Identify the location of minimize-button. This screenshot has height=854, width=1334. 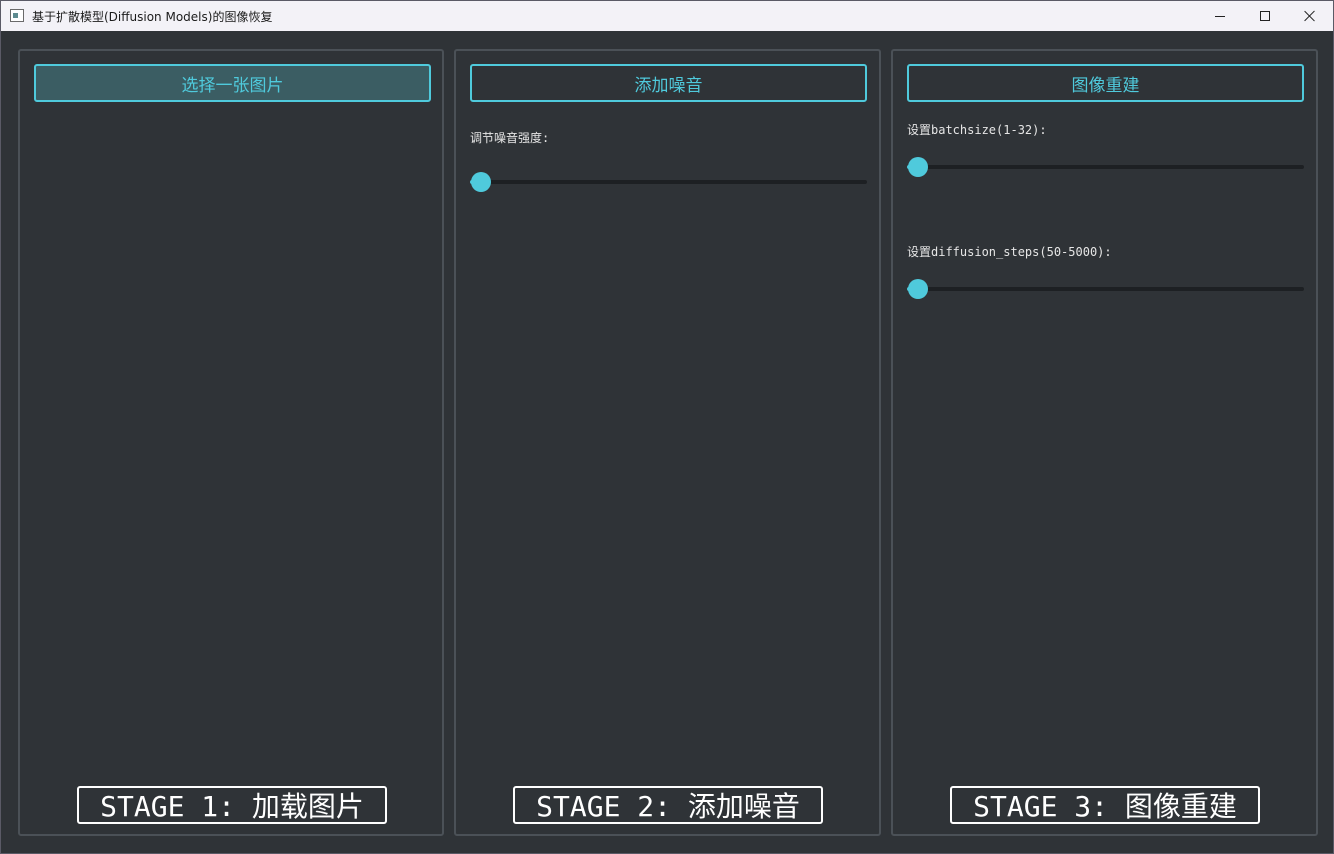
(1220, 16).